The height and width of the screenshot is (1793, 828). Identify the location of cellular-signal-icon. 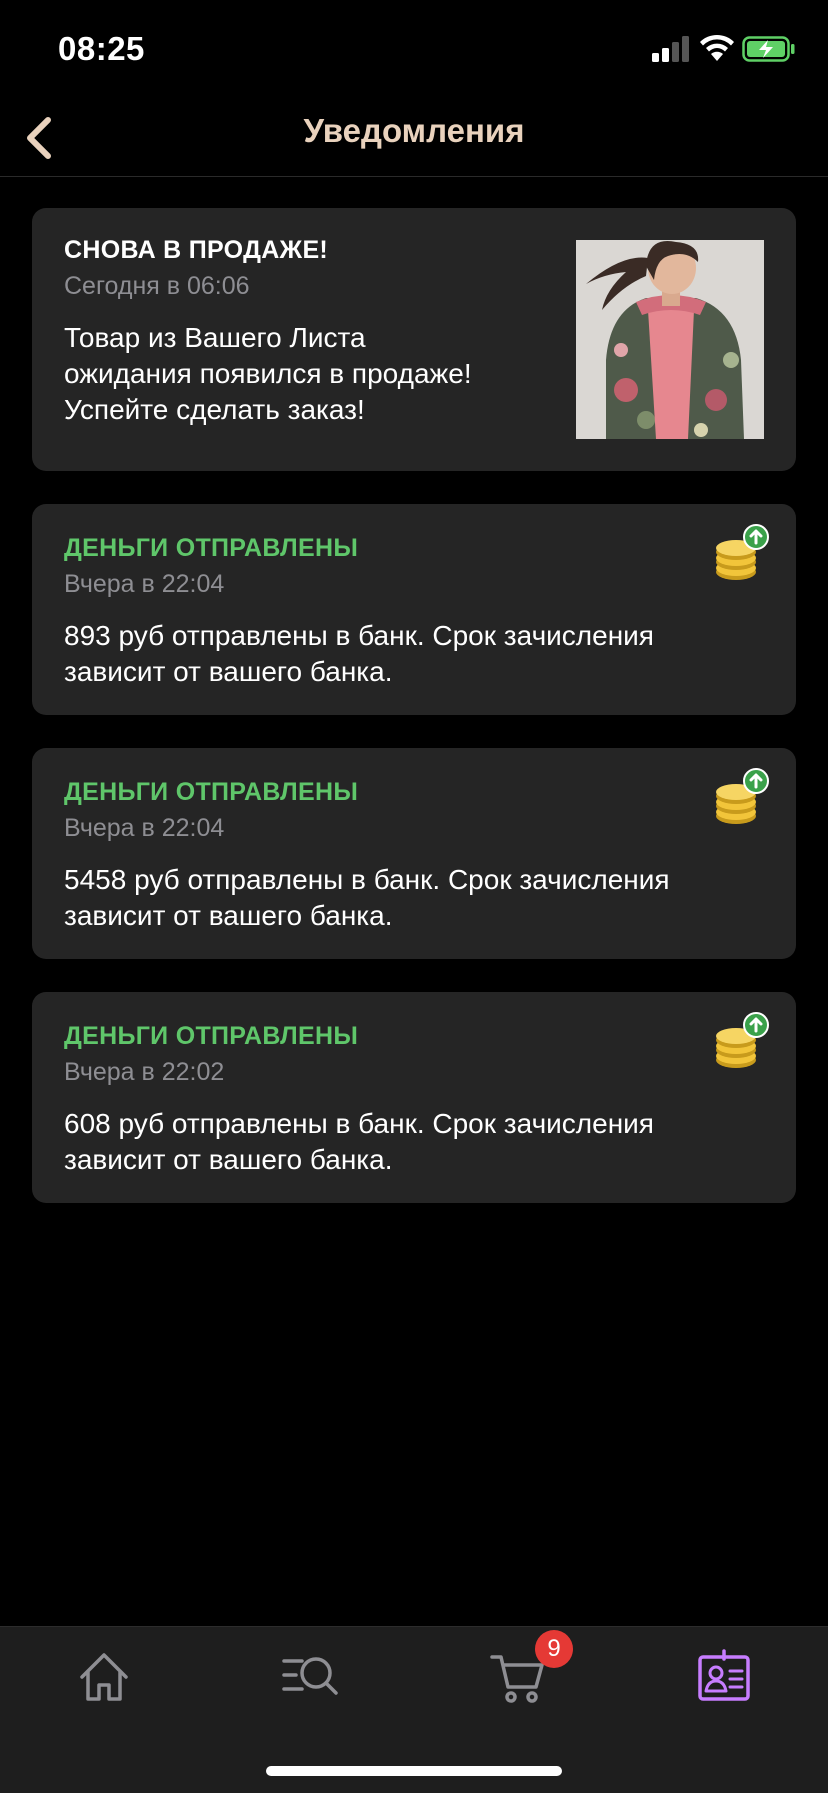
(670, 49).